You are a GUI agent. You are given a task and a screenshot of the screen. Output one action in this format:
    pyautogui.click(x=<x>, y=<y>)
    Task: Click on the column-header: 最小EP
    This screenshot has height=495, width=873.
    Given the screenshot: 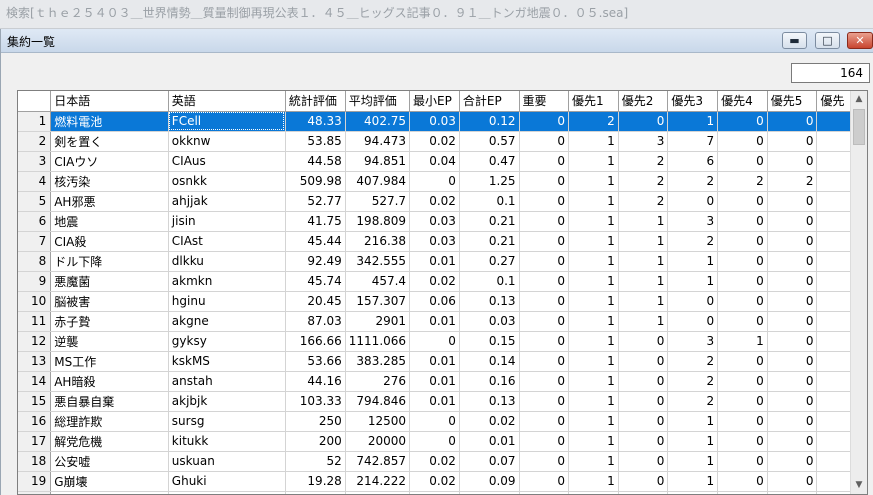 What is the action you would take?
    pyautogui.click(x=434, y=101)
    